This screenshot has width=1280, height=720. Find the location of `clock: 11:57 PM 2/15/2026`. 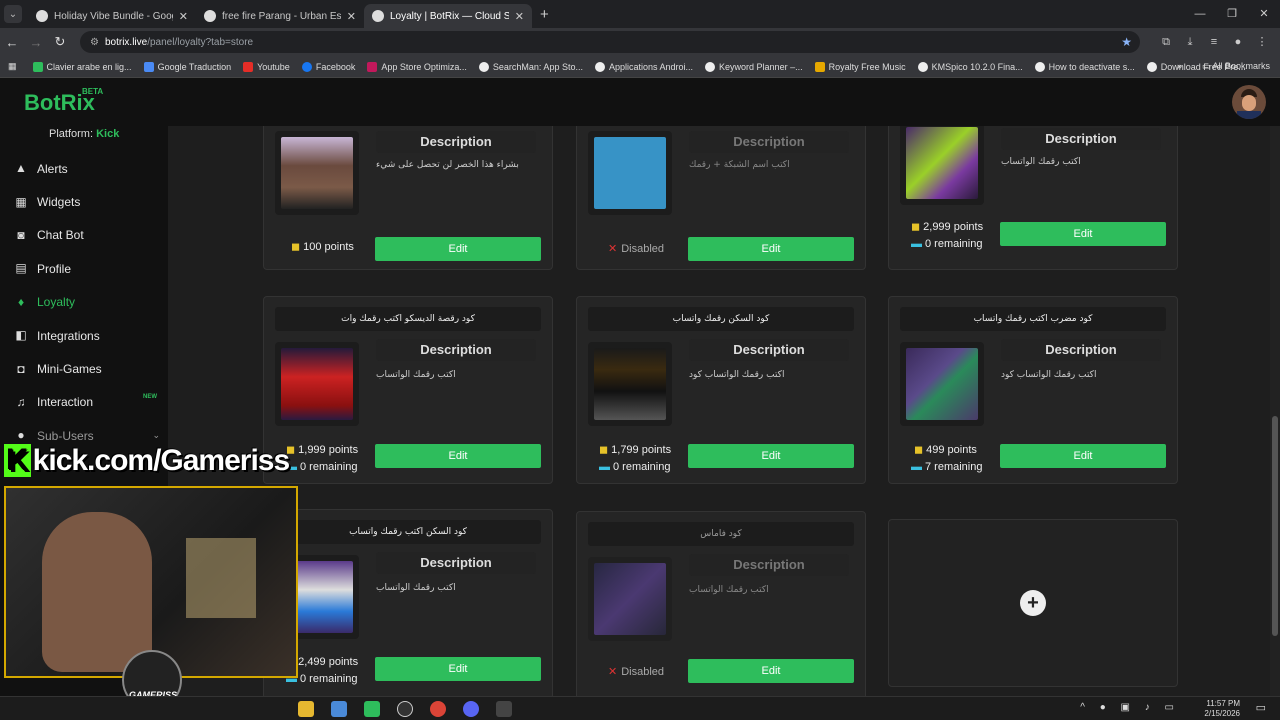

clock: 11:57 PM 2/15/2026 is located at coordinates (1222, 709).